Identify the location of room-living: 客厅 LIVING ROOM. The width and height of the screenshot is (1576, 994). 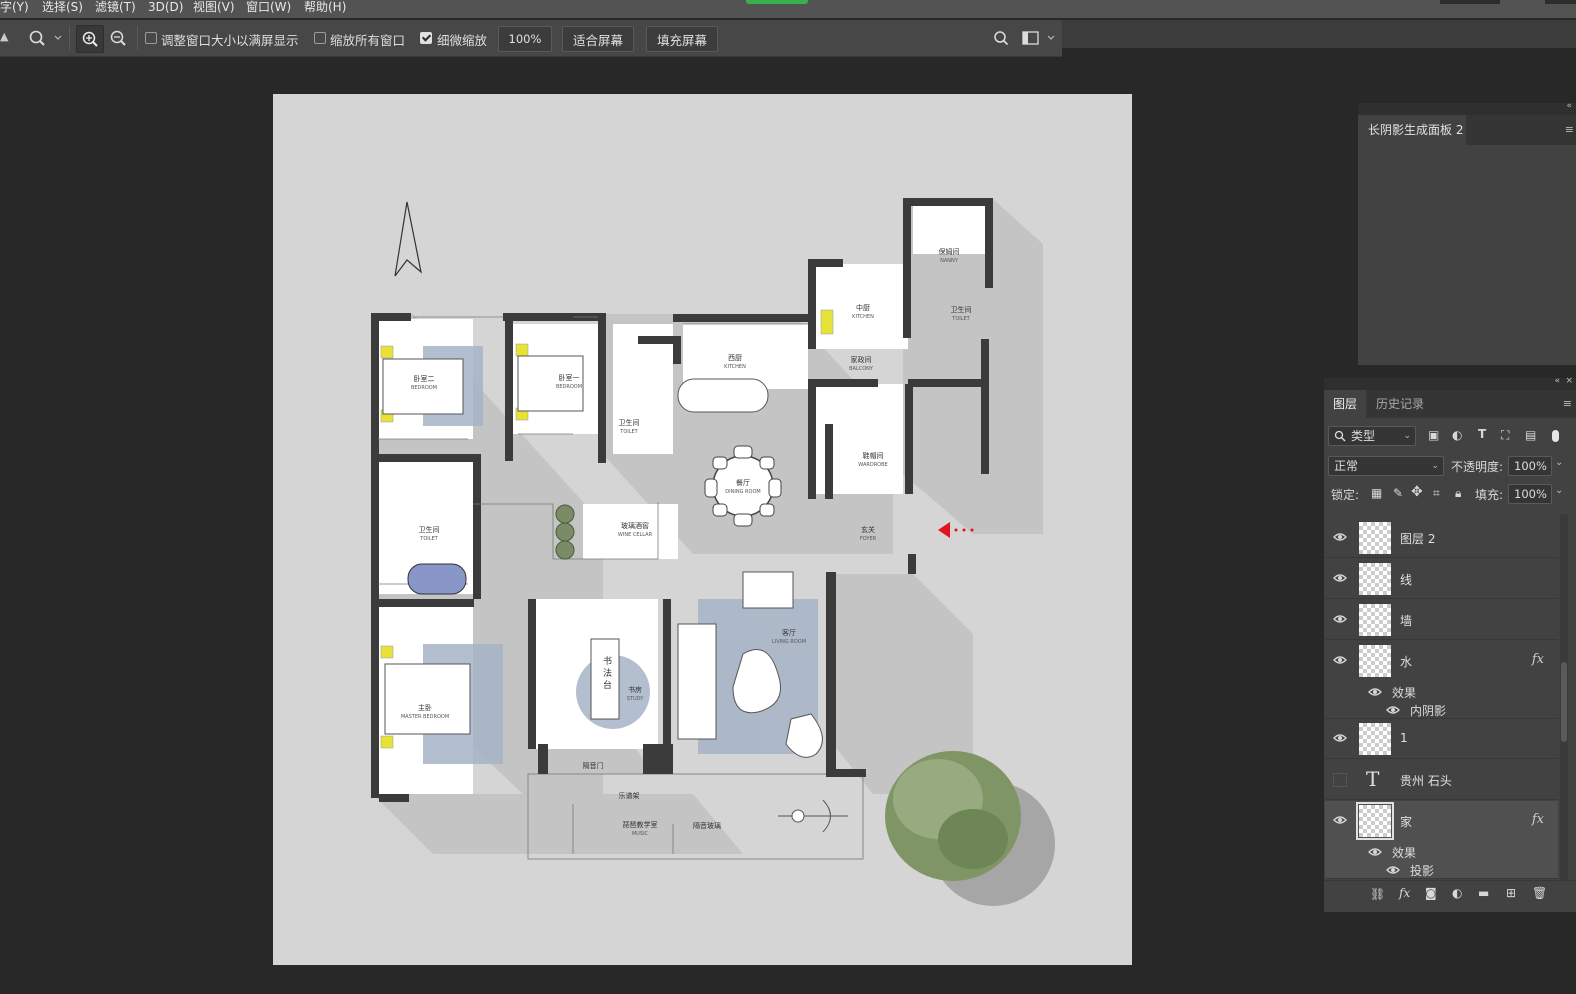
(789, 637).